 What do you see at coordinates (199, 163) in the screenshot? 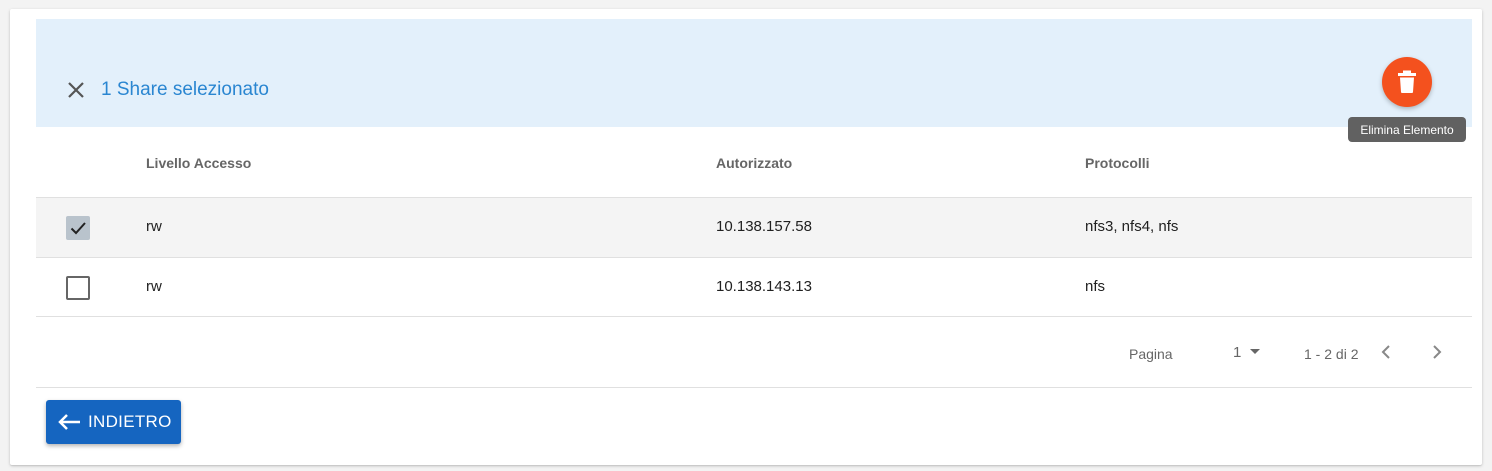
I see `column-header-access-level: Livello Accesso` at bounding box center [199, 163].